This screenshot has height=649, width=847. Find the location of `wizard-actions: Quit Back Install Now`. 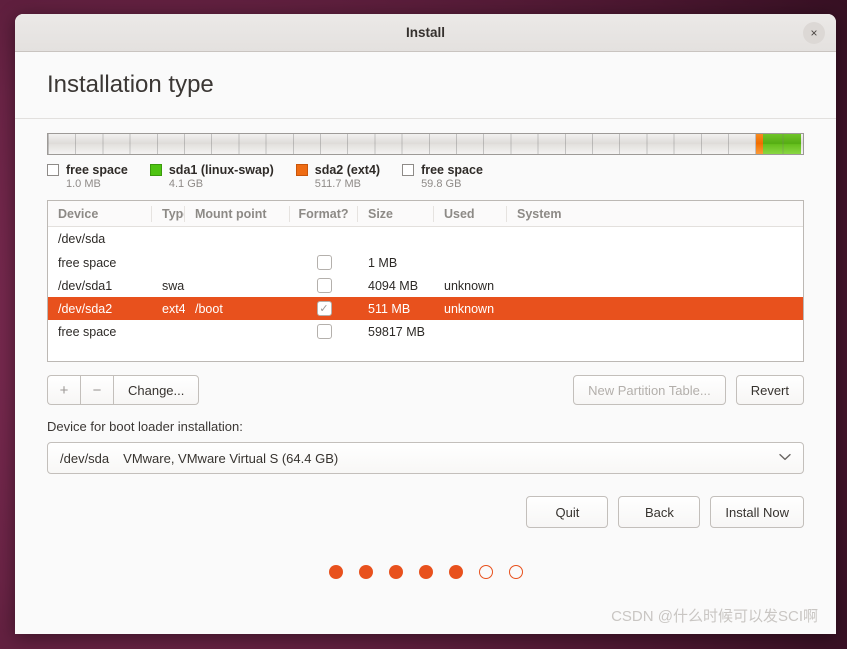

wizard-actions: Quit Back Install Now is located at coordinates (425, 512).